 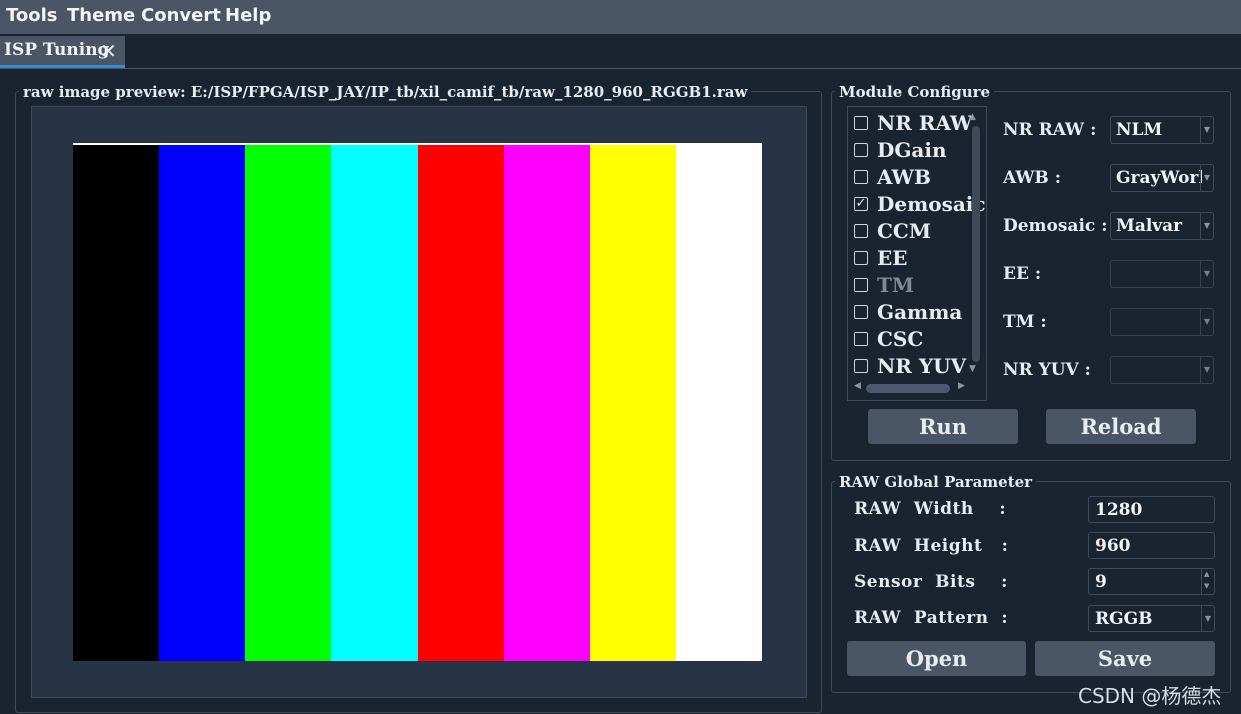 What do you see at coordinates (1047, 370) in the screenshot?
I see `config-label-nr-yuv: NR YUV :` at bounding box center [1047, 370].